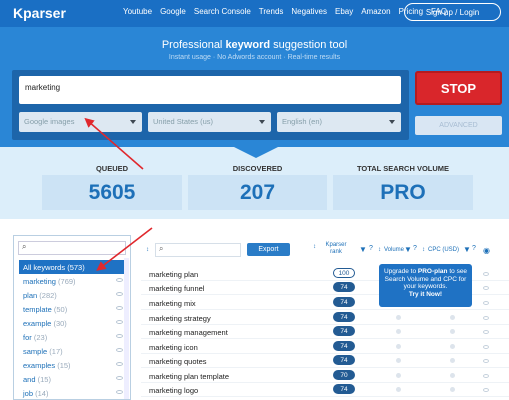 Image resolution: width=509 pixels, height=400 pixels. What do you see at coordinates (114, 143) in the screenshot?
I see `annotation-arrow-to-source-select` at bounding box center [114, 143].